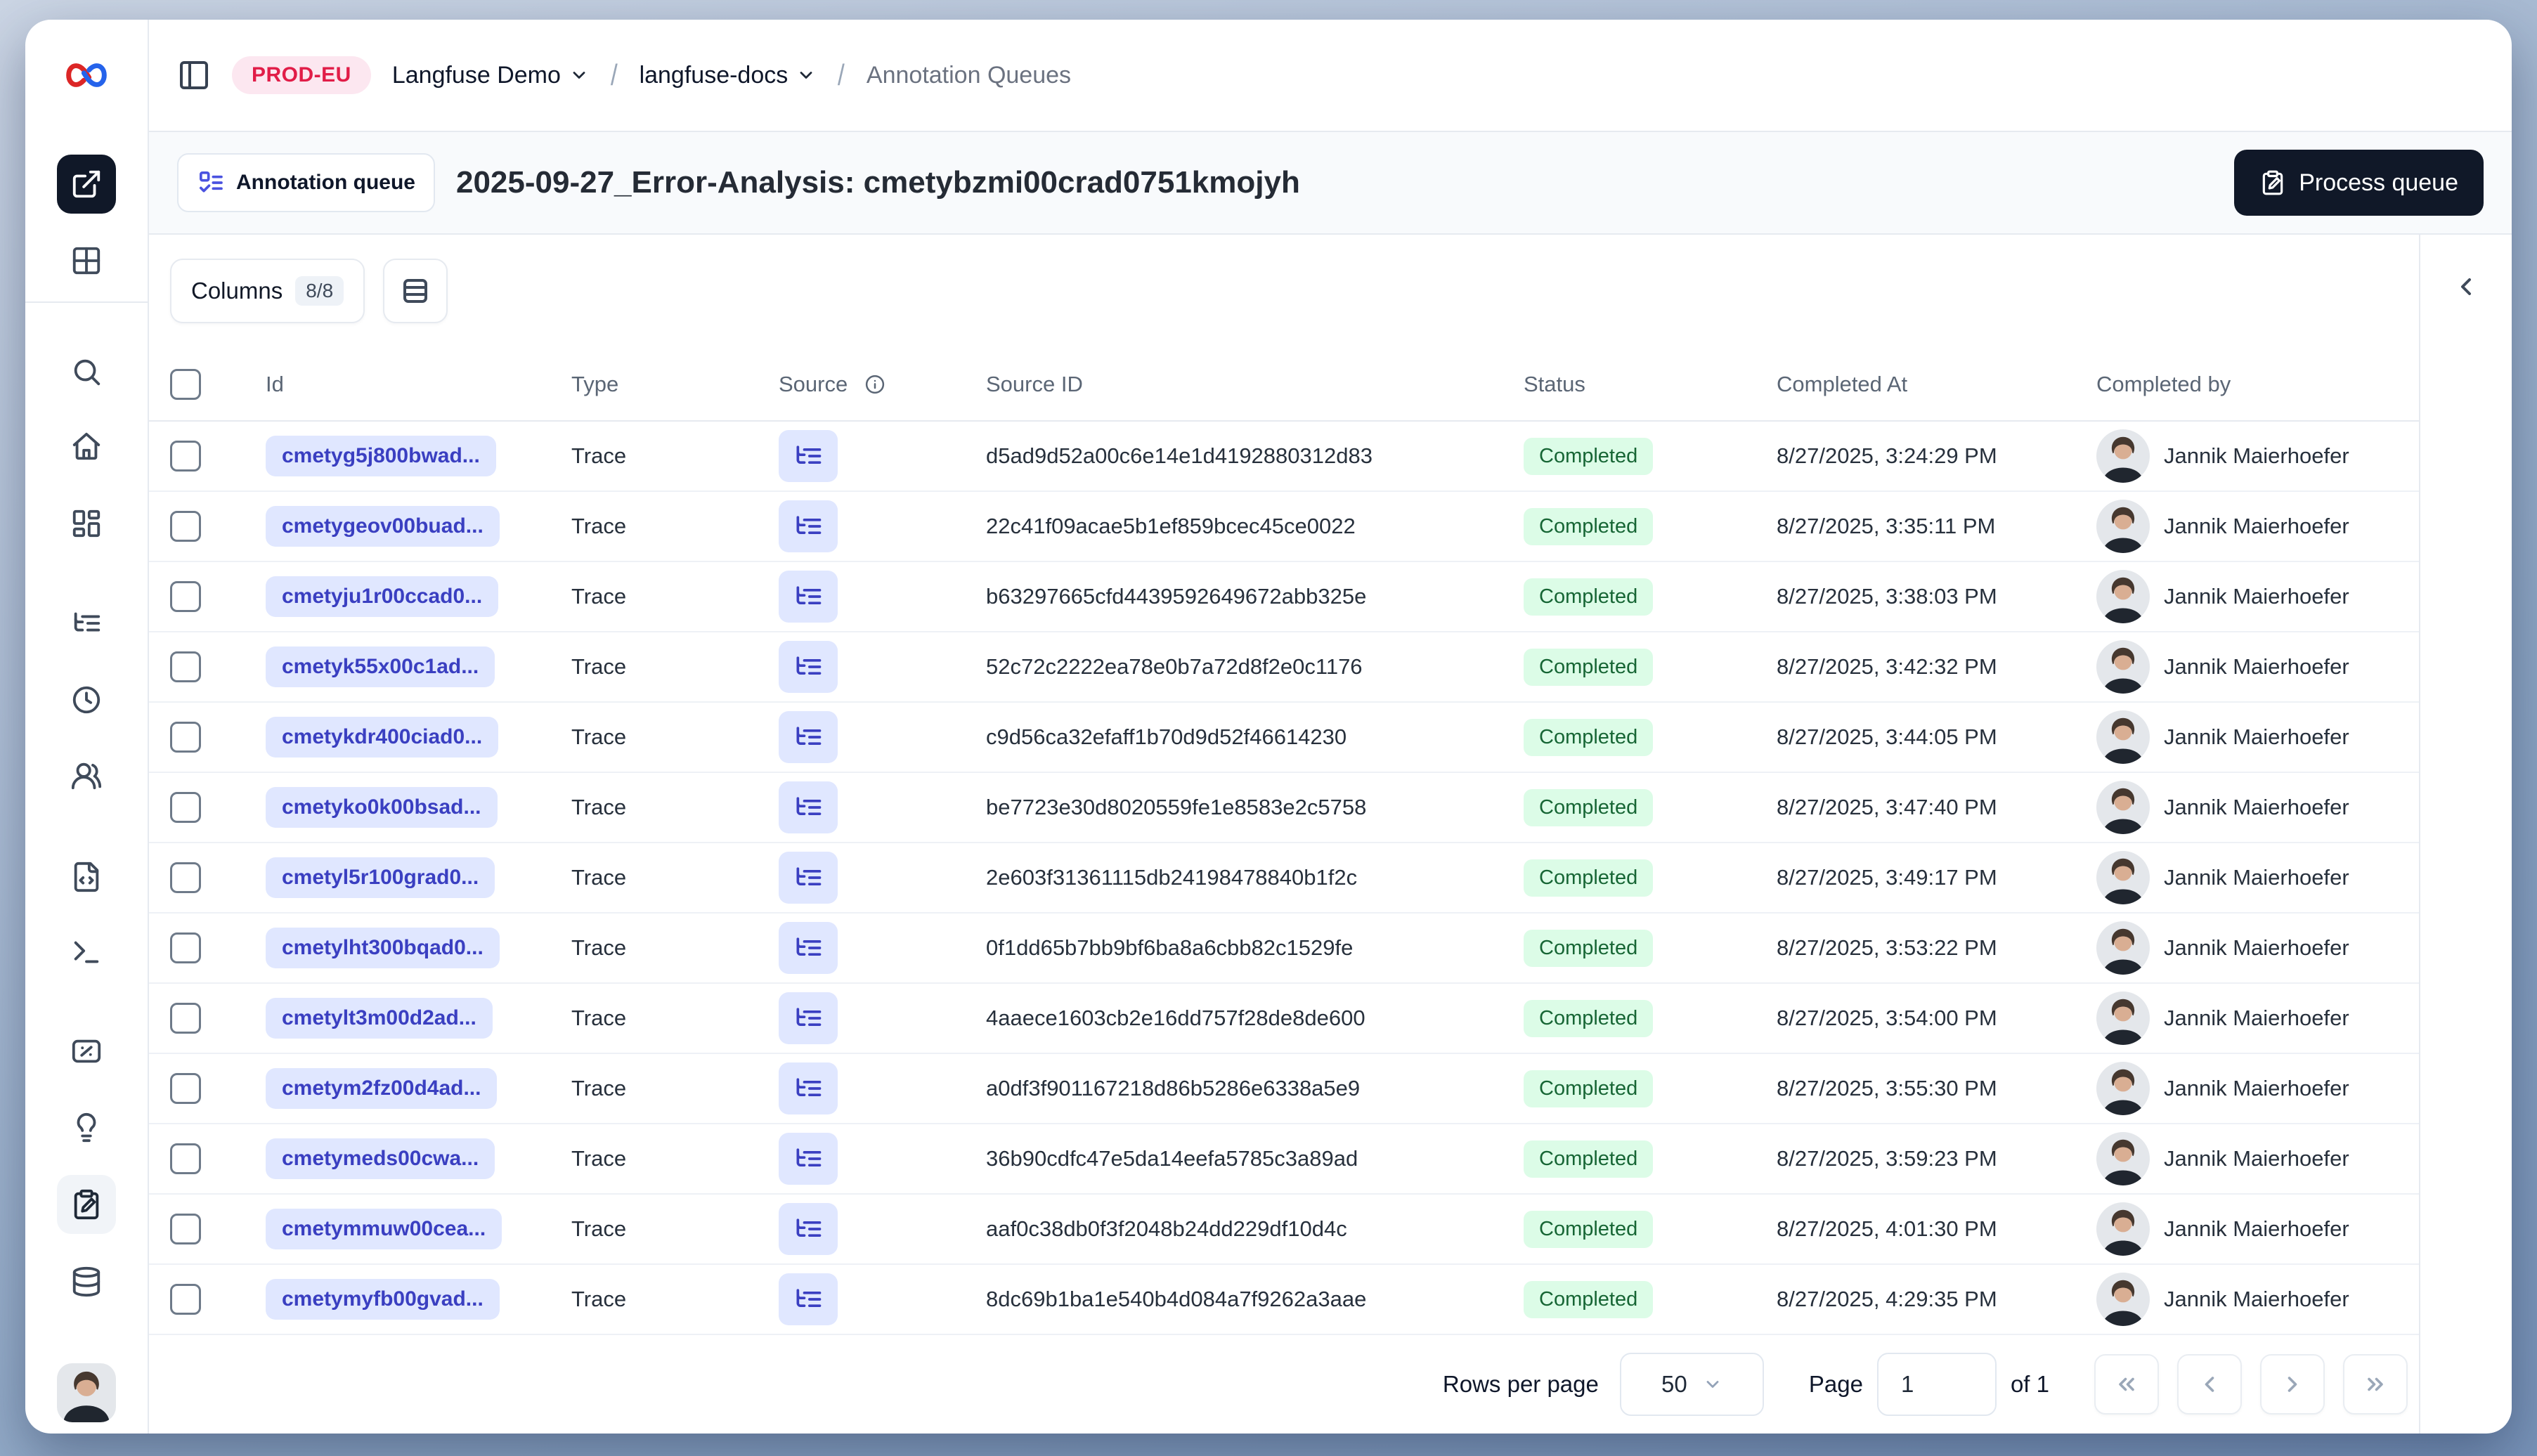  Describe the element at coordinates (87, 1281) in the screenshot. I see `datasets-database-icon` at that location.